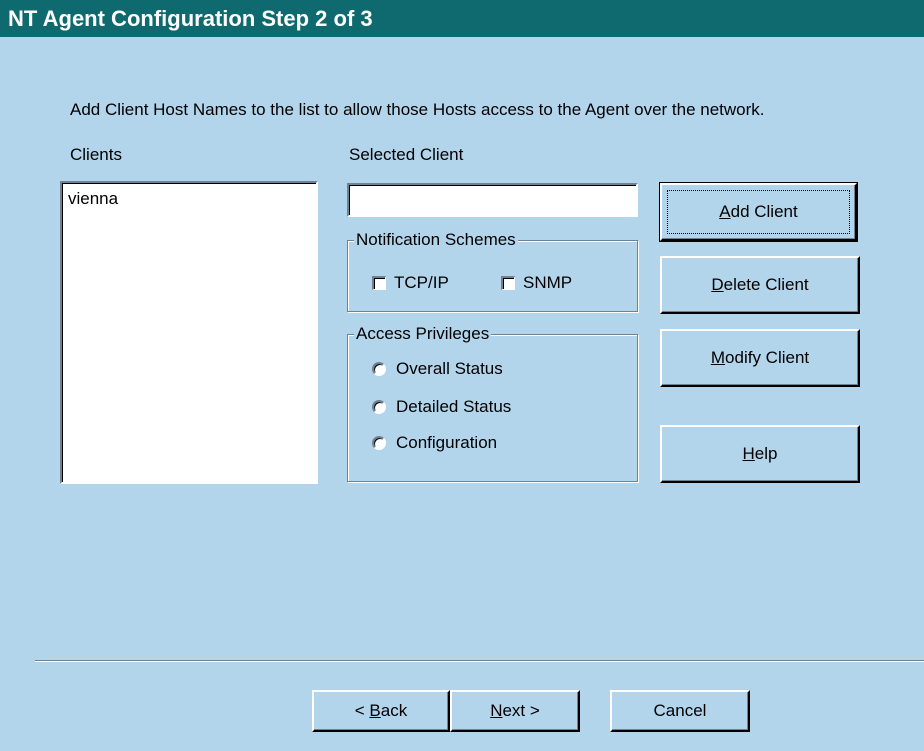 This screenshot has width=924, height=751. What do you see at coordinates (379, 369) in the screenshot?
I see `overall-status-radio` at bounding box center [379, 369].